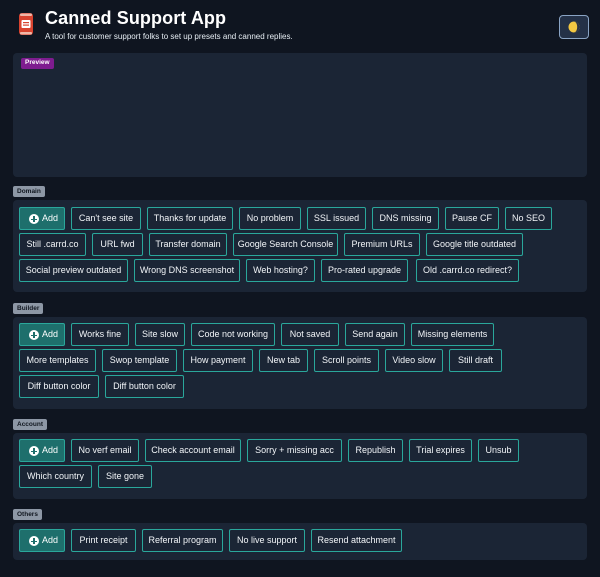 The image size is (600, 577). I want to click on reply-button: Referral program, so click(182, 540).